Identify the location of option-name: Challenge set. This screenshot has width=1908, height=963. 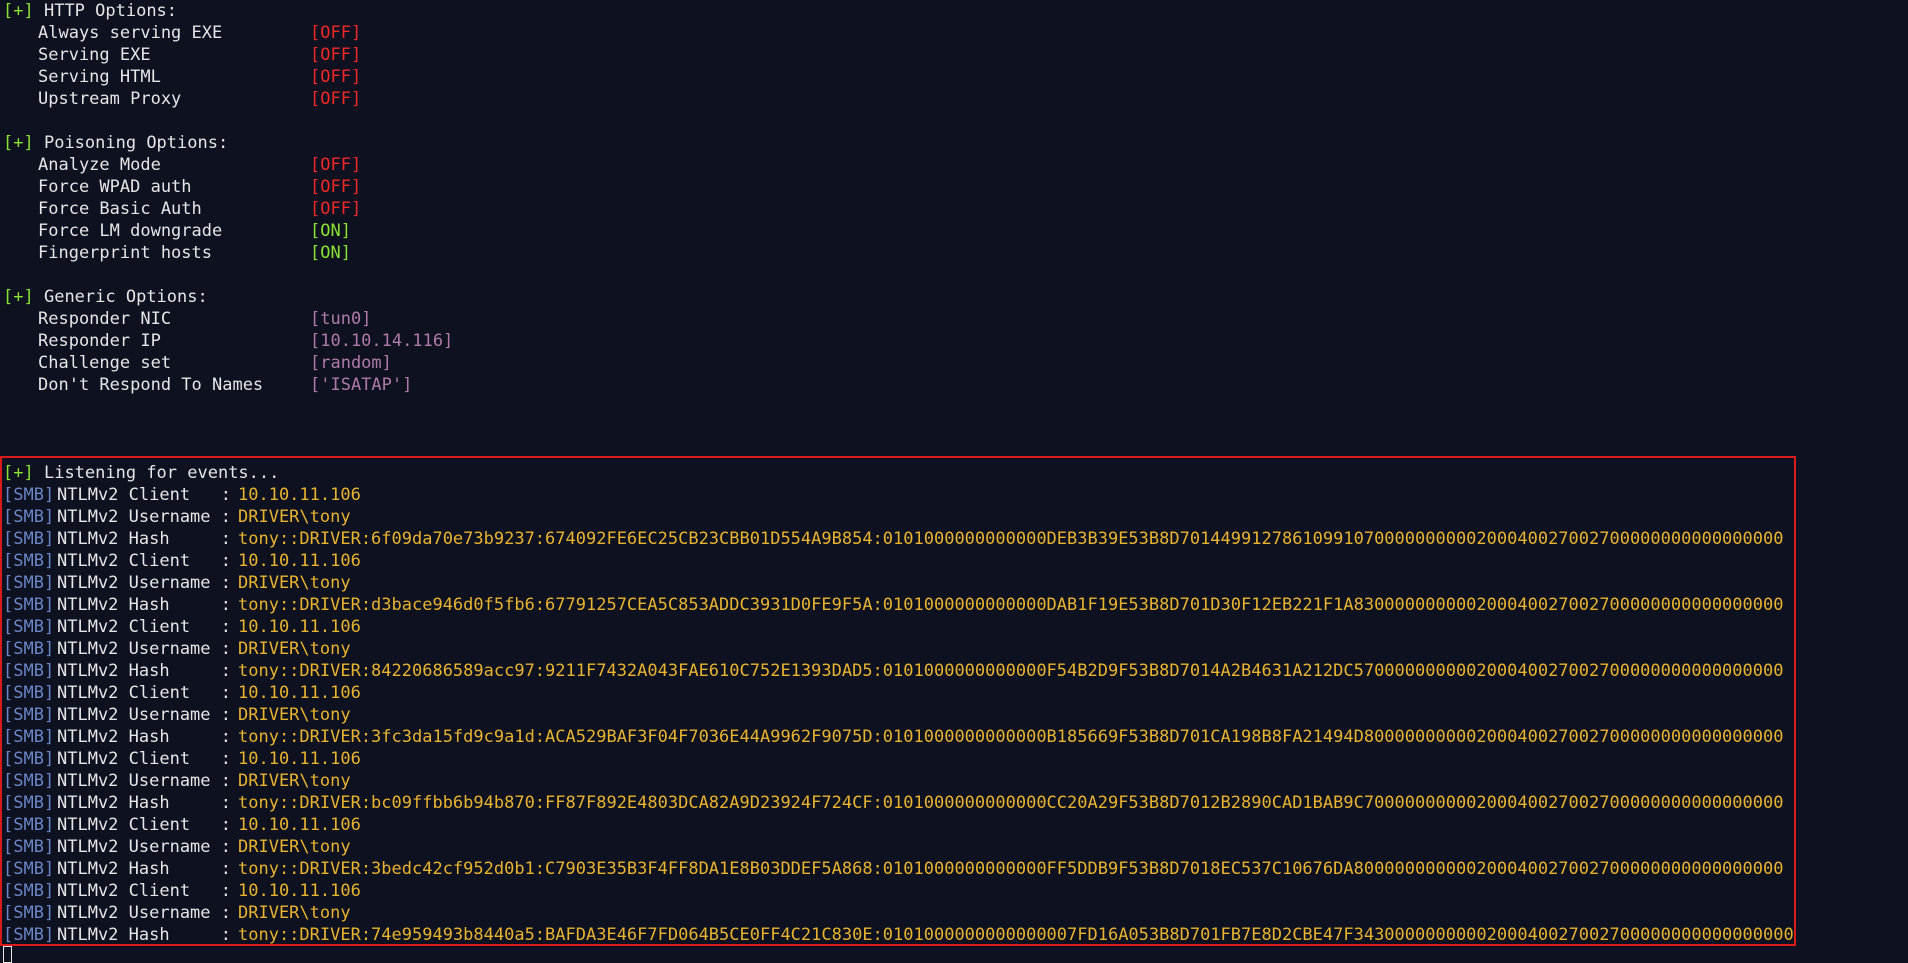
(105, 363).